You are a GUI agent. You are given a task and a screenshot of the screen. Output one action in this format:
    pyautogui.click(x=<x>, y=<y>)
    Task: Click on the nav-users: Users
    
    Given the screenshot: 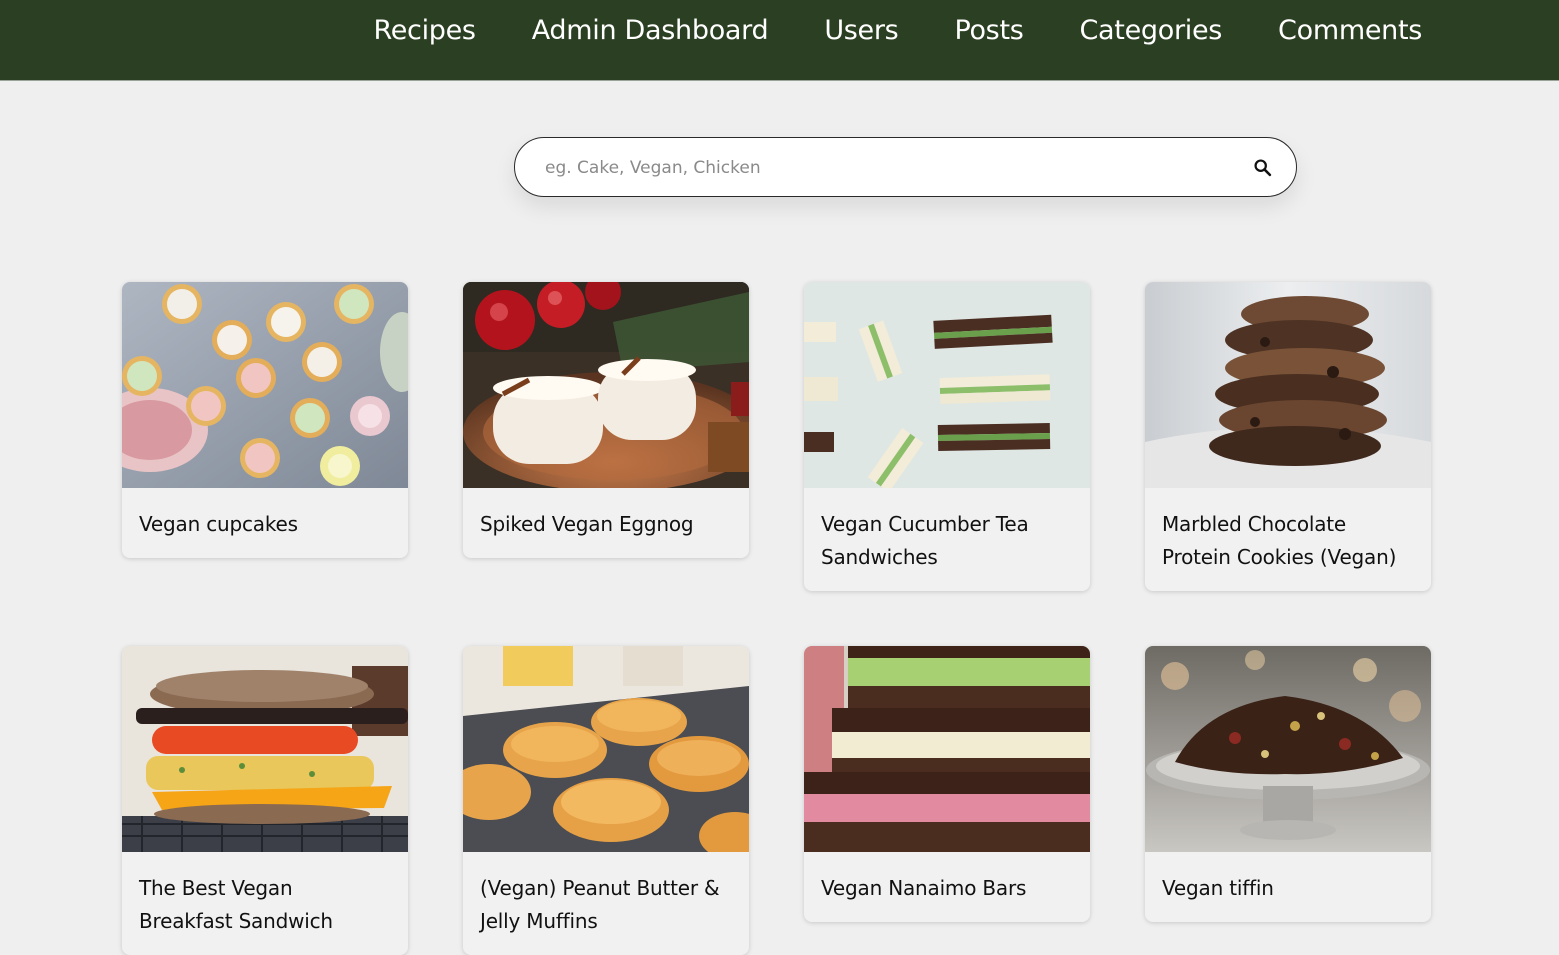 What is the action you would take?
    pyautogui.click(x=861, y=30)
    